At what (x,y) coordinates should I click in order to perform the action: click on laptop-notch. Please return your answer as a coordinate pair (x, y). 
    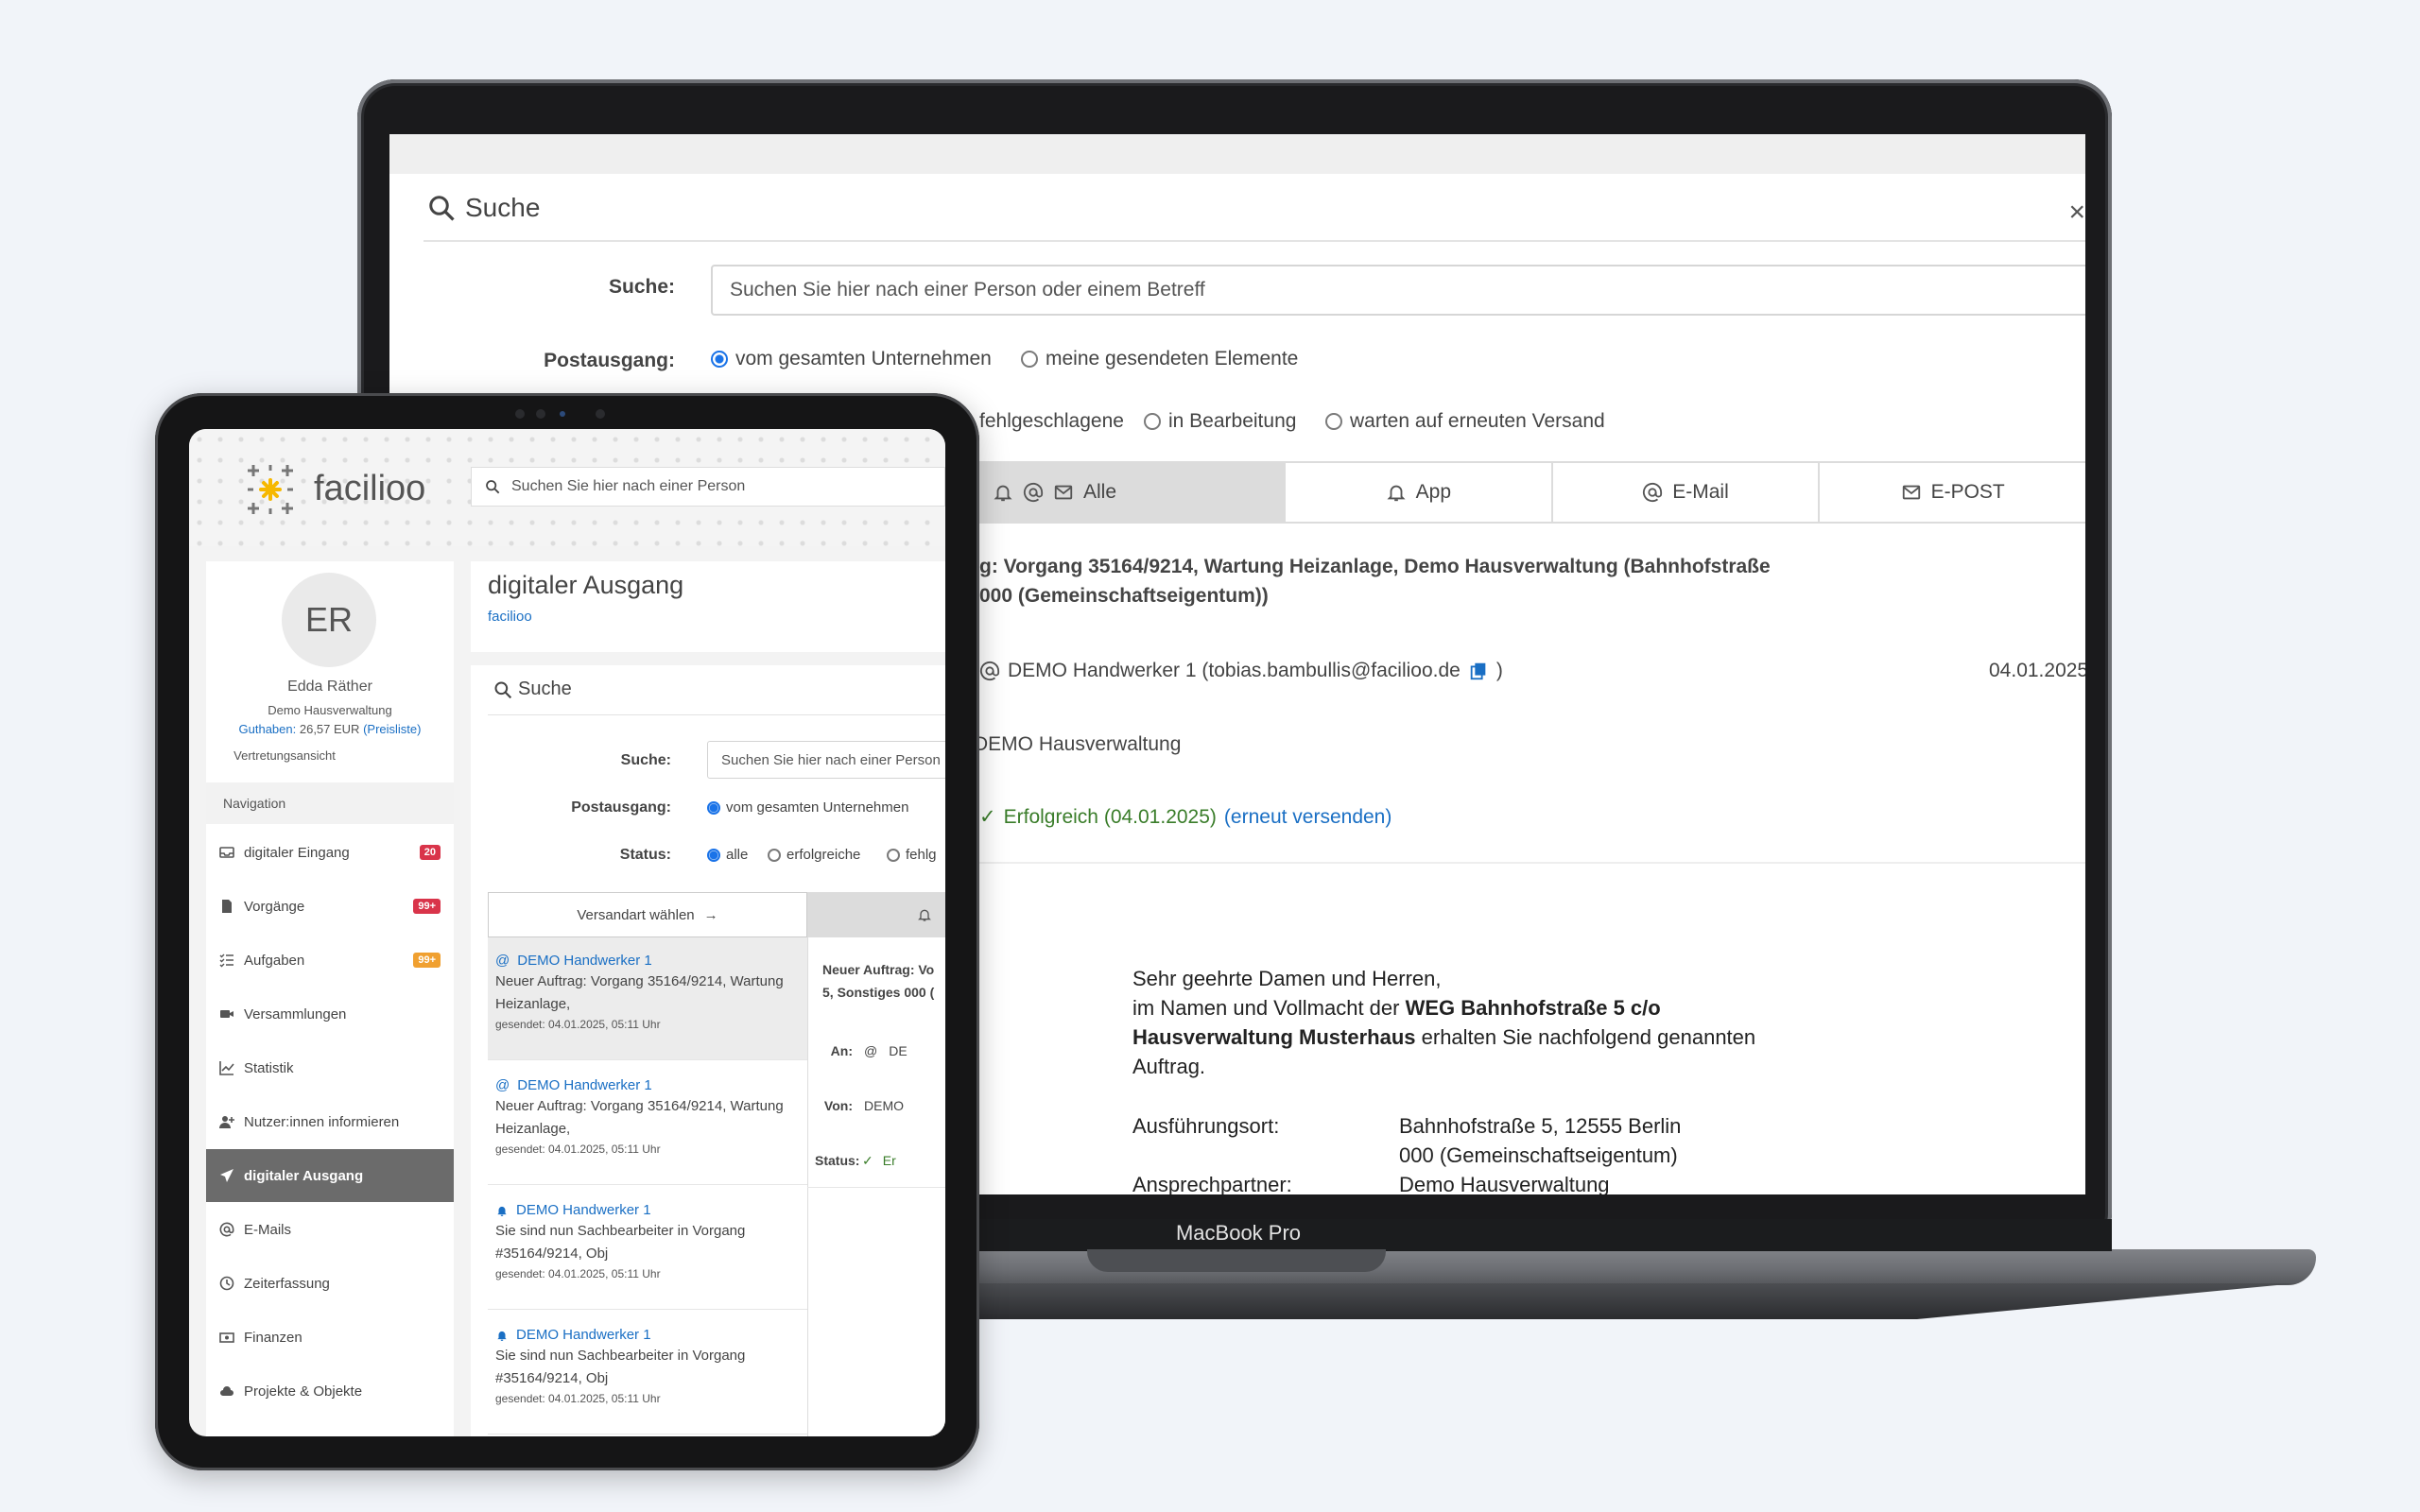
    Looking at the image, I should click on (1236, 1260).